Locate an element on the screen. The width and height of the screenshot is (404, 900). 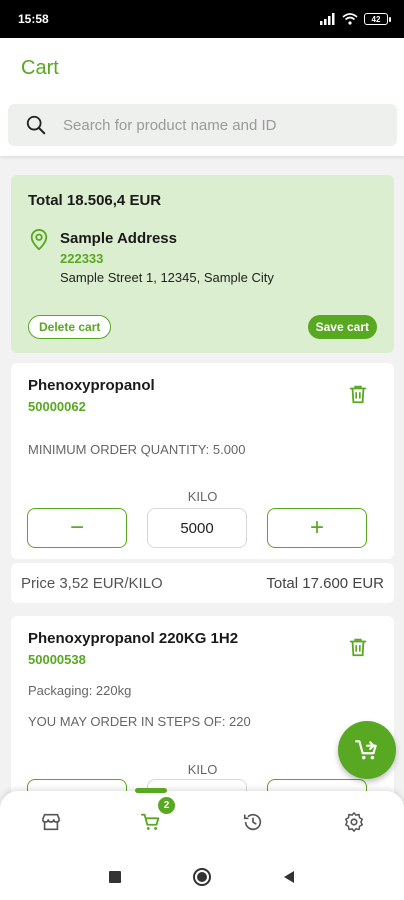
battery-level: 42 is located at coordinates (376, 19).